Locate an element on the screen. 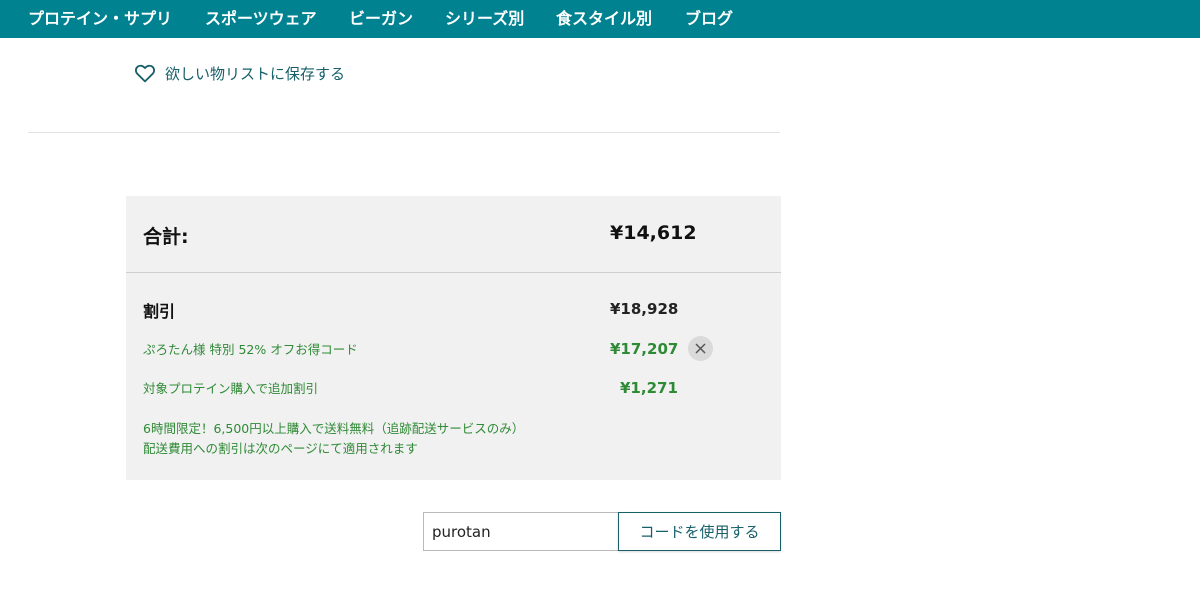 This screenshot has height=589, width=1200. protein-extra-discount-label: 対象プロテイン購入で追加割引 is located at coordinates (231, 388).